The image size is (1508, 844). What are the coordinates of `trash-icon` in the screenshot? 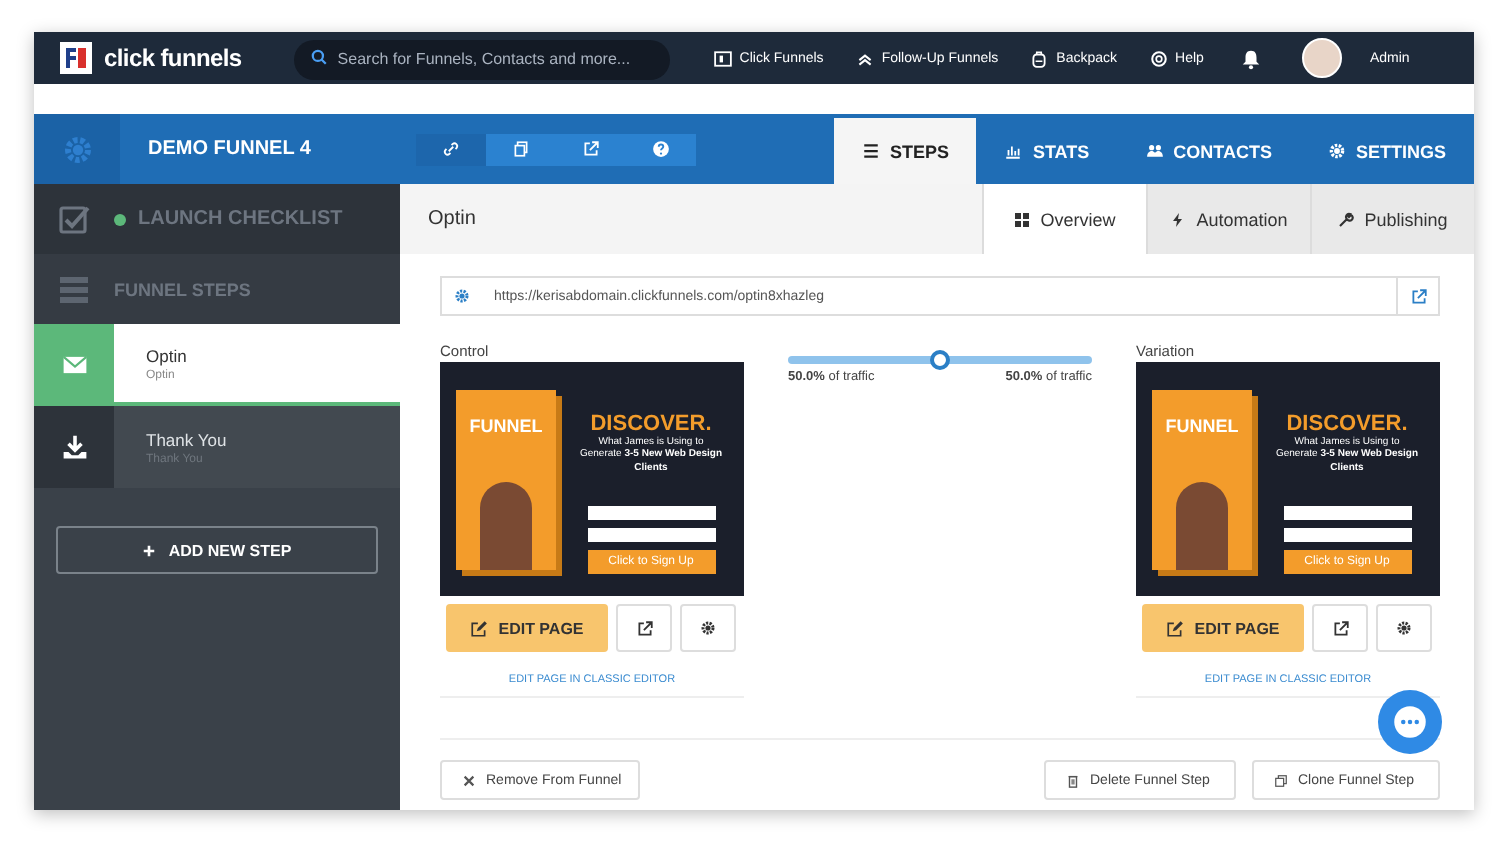 It's located at (1073, 780).